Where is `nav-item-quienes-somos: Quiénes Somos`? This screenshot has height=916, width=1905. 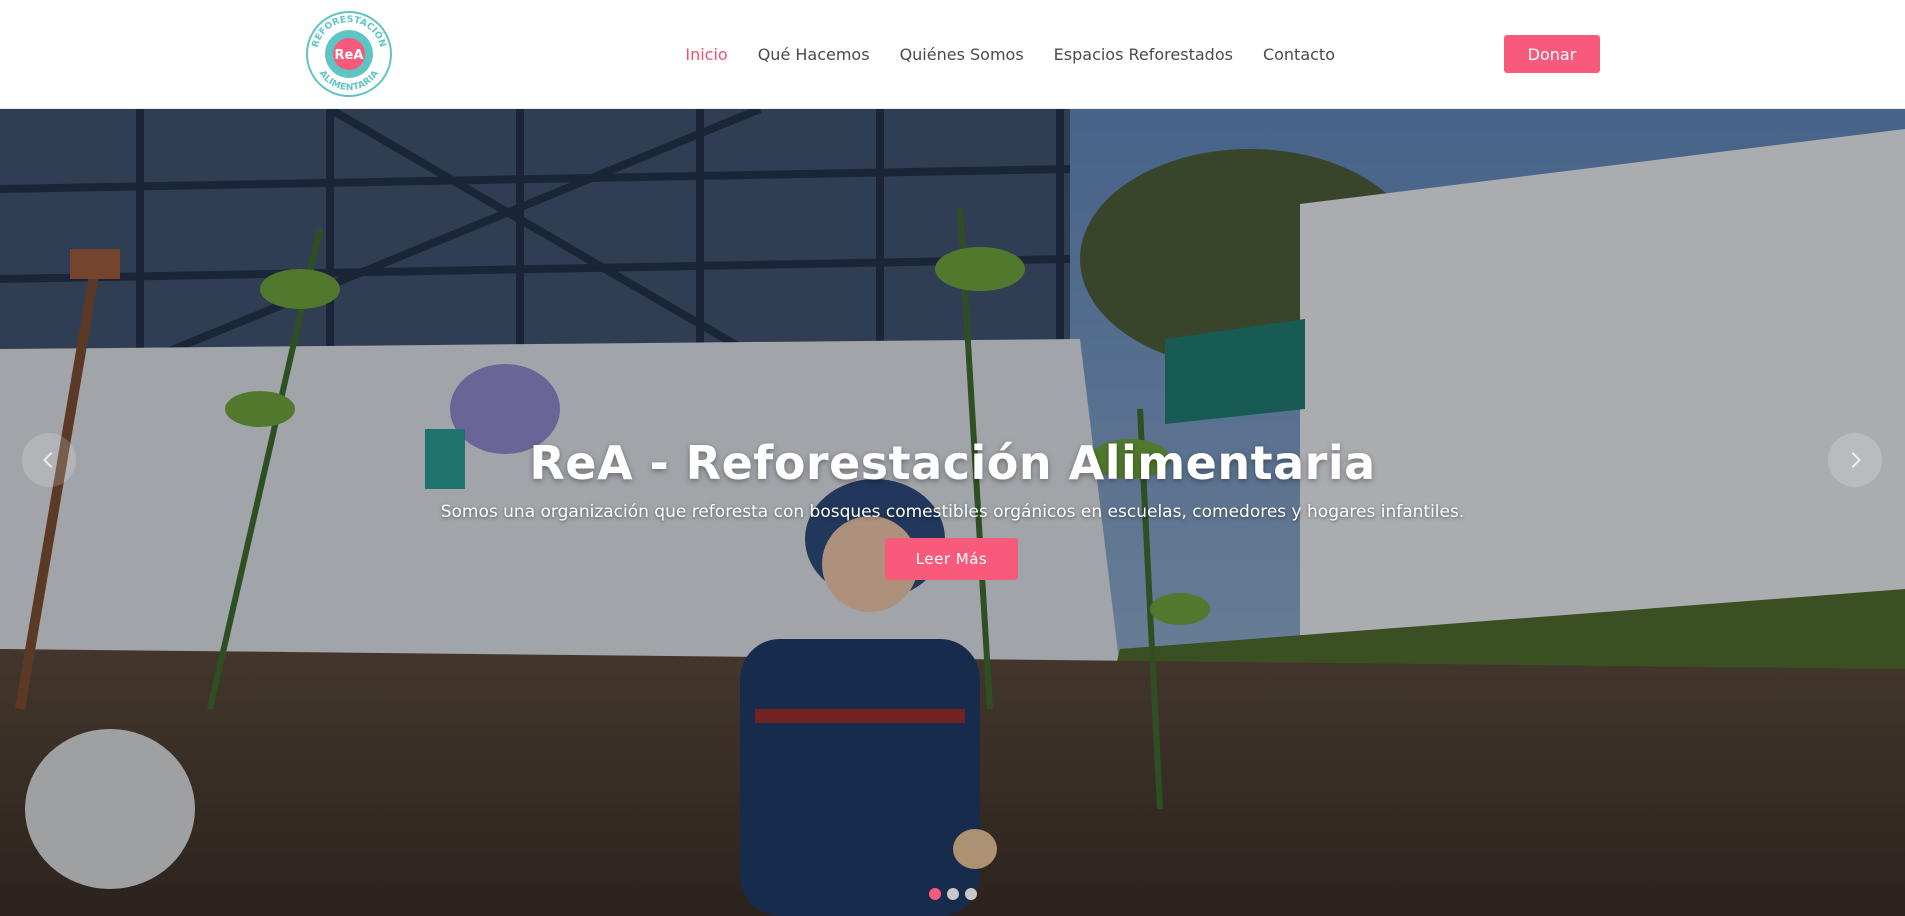
nav-item-quienes-somos: Quiénes Somos is located at coordinates (962, 54).